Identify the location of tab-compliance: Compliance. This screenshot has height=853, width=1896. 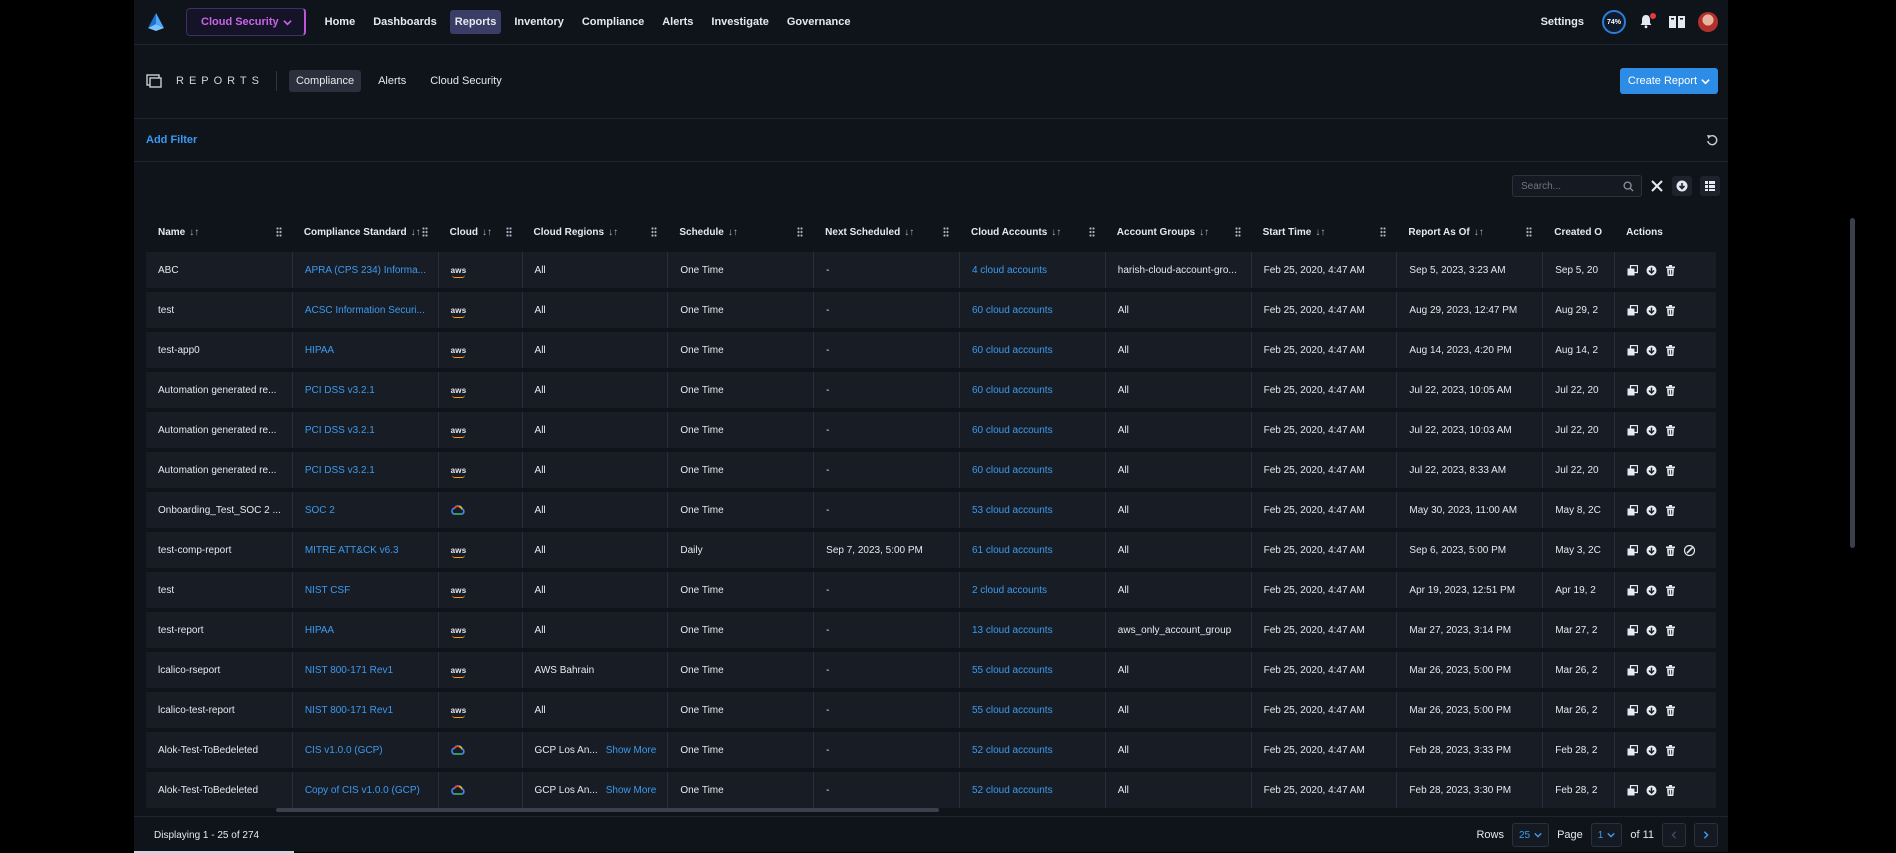
(325, 81).